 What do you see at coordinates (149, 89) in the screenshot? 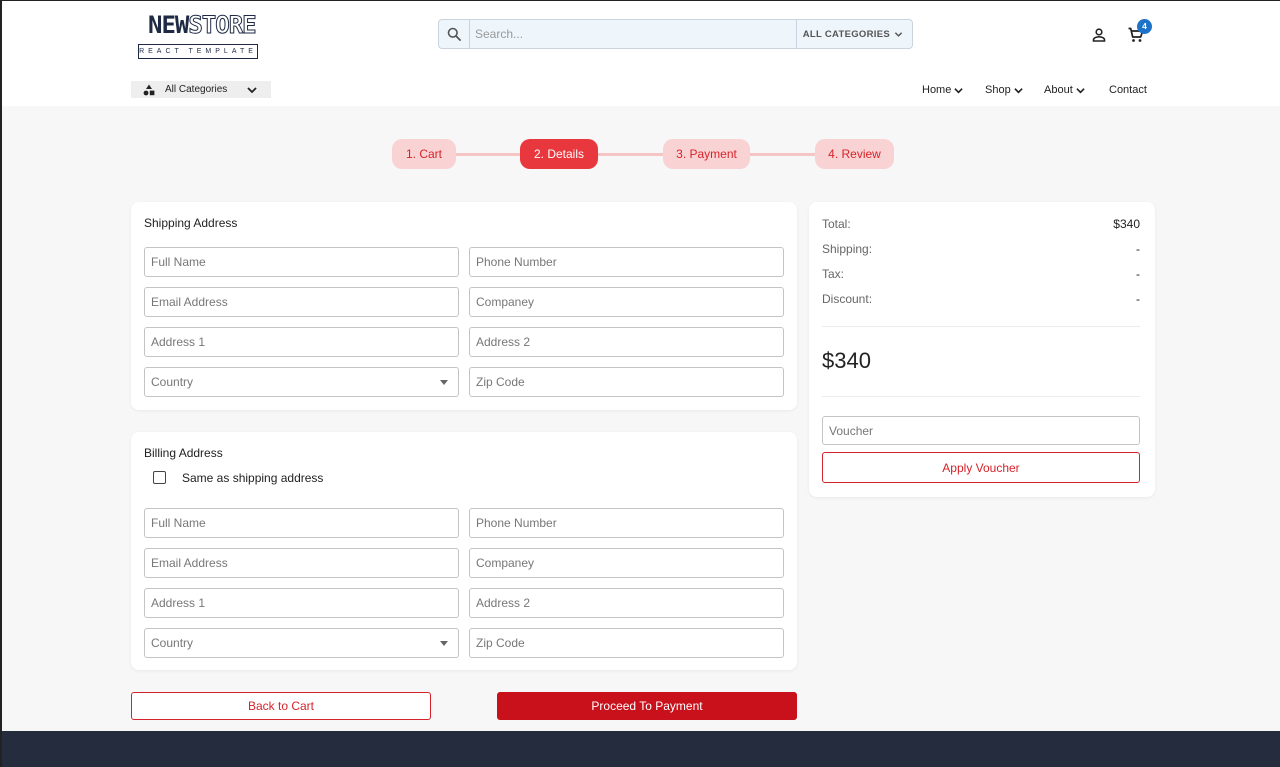
I see `categories-icon` at bounding box center [149, 89].